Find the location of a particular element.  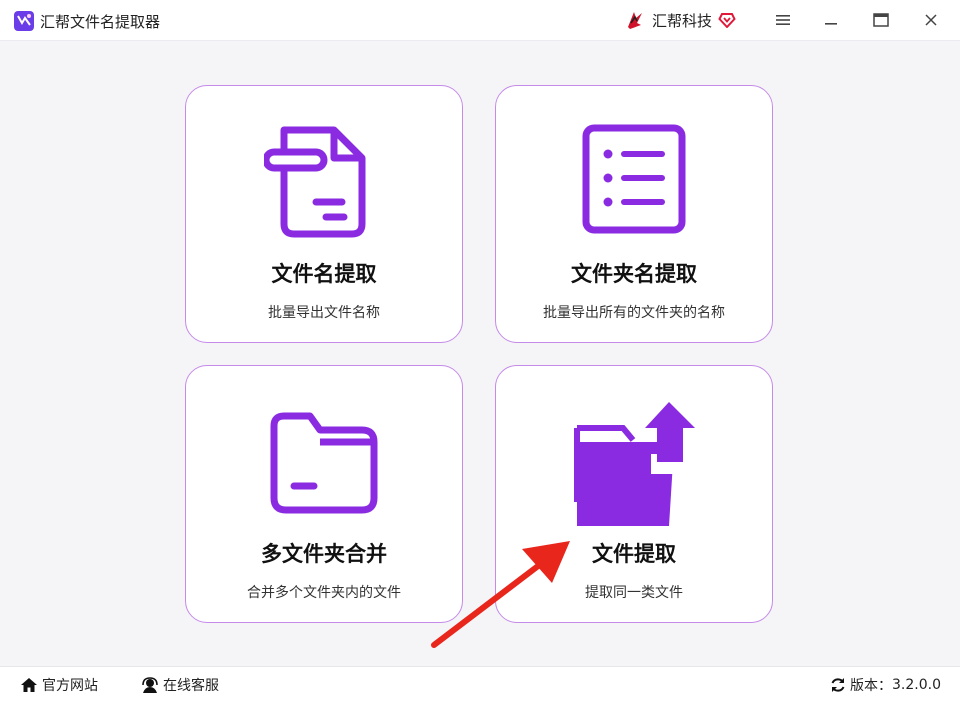

version-label: 版本： is located at coordinates (871, 686).